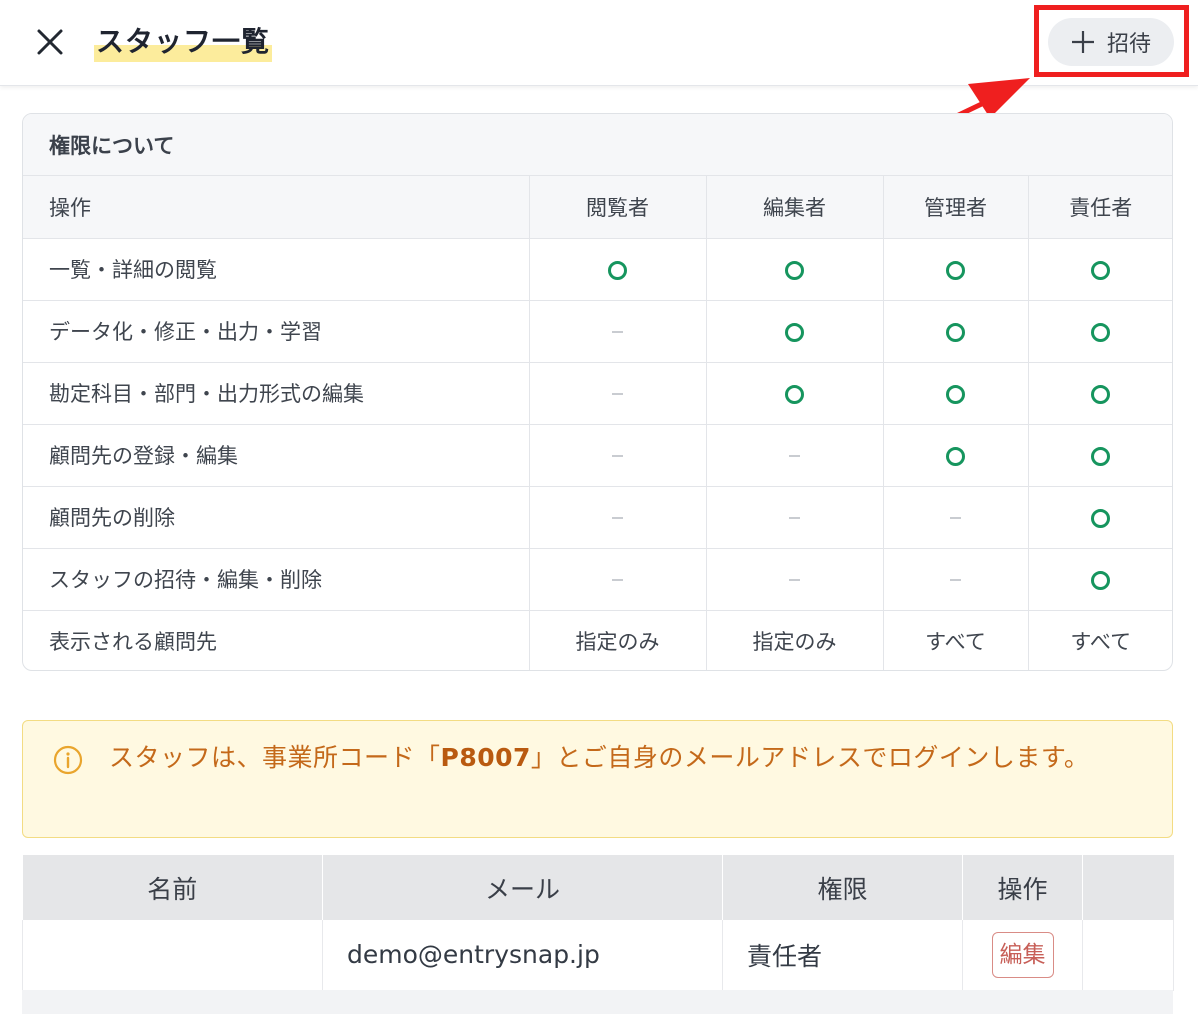 This screenshot has width=1198, height=1014. I want to click on close-icon, so click(50, 42).